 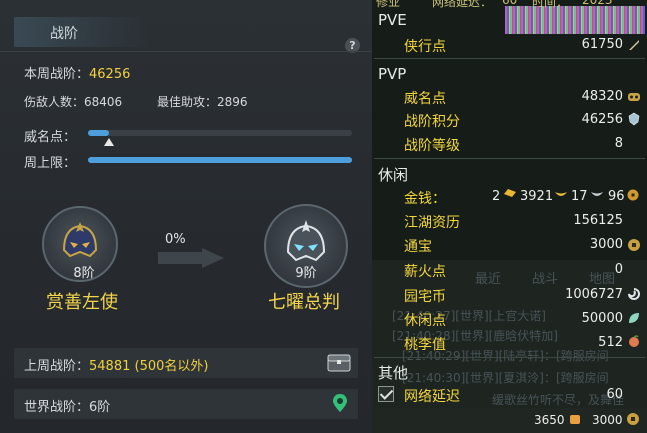 What do you see at coordinates (561, 194) in the screenshot?
I see `gold-boat-icon` at bounding box center [561, 194].